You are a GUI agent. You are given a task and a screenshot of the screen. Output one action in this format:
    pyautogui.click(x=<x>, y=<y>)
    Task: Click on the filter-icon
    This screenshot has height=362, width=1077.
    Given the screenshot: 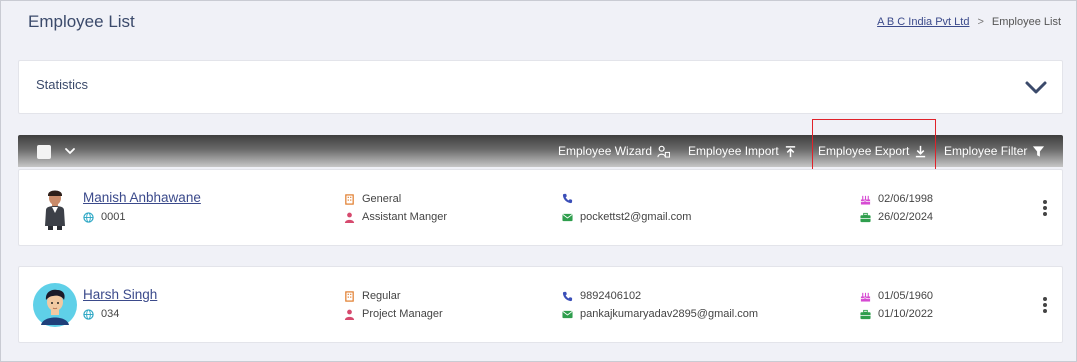 What is the action you would take?
    pyautogui.click(x=1039, y=151)
    